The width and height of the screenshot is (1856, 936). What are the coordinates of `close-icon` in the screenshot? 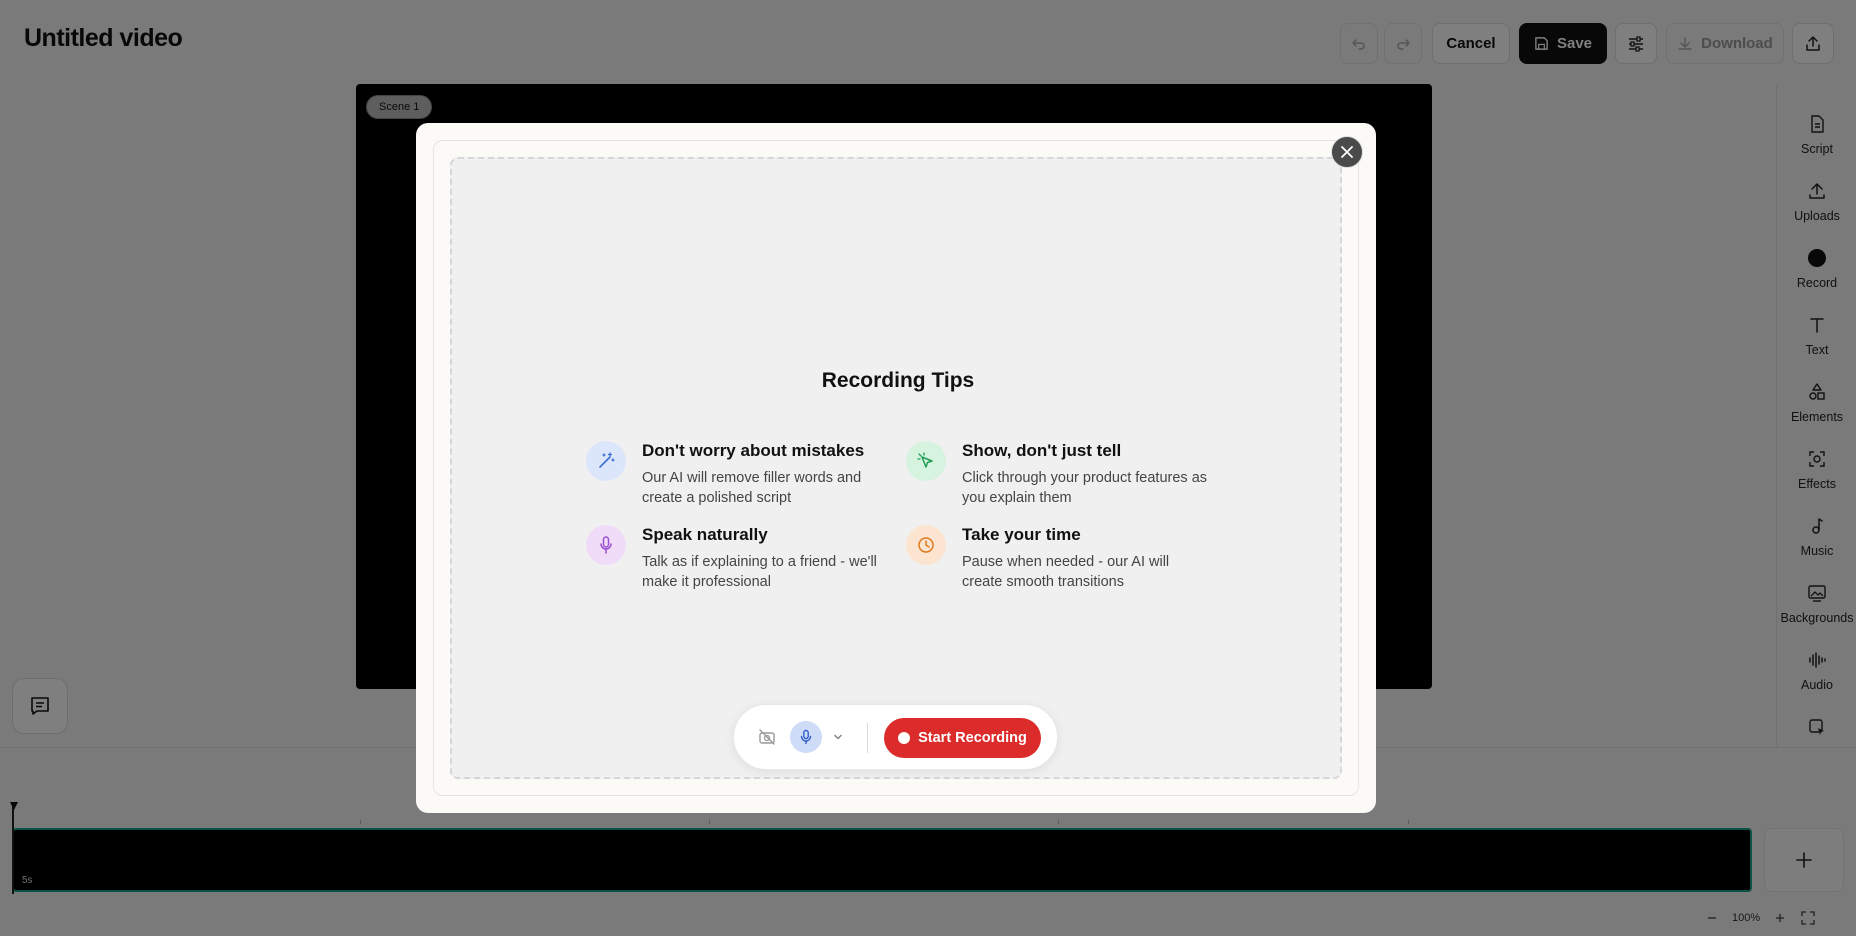 It's located at (1347, 152).